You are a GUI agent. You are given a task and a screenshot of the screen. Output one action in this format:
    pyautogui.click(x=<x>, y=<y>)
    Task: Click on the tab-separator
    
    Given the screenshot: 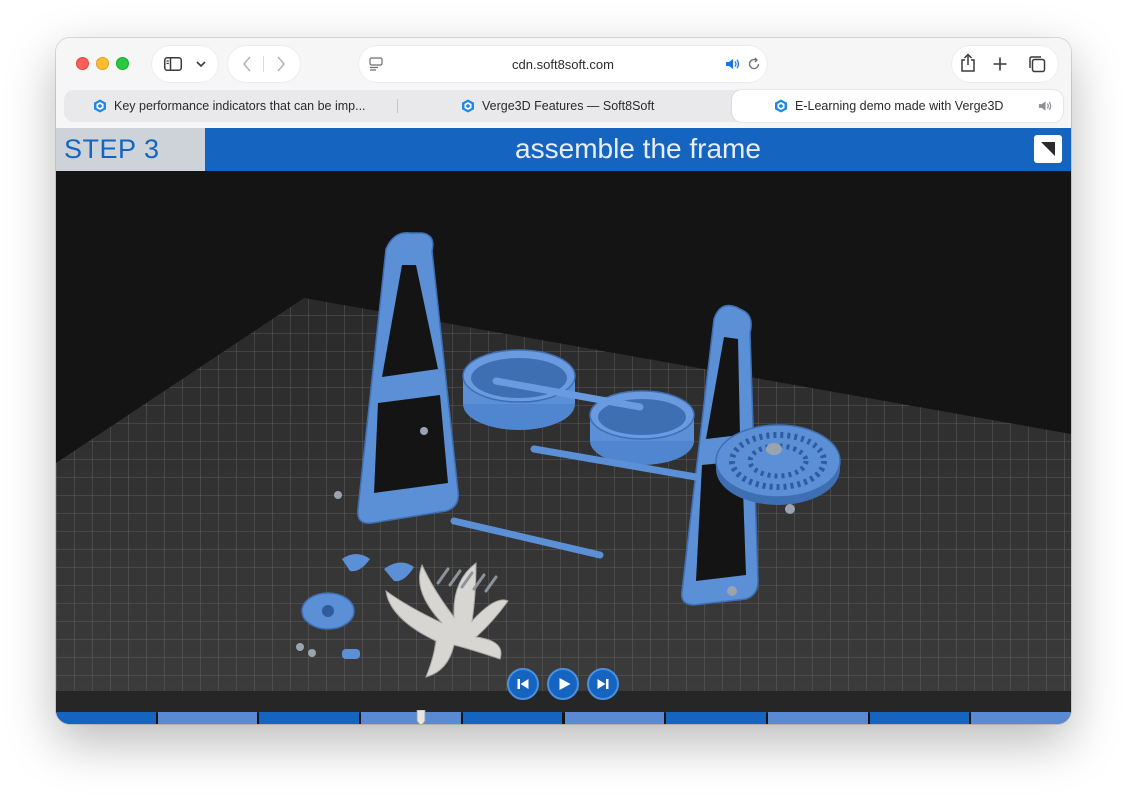 What is the action you would take?
    pyautogui.click(x=397, y=106)
    